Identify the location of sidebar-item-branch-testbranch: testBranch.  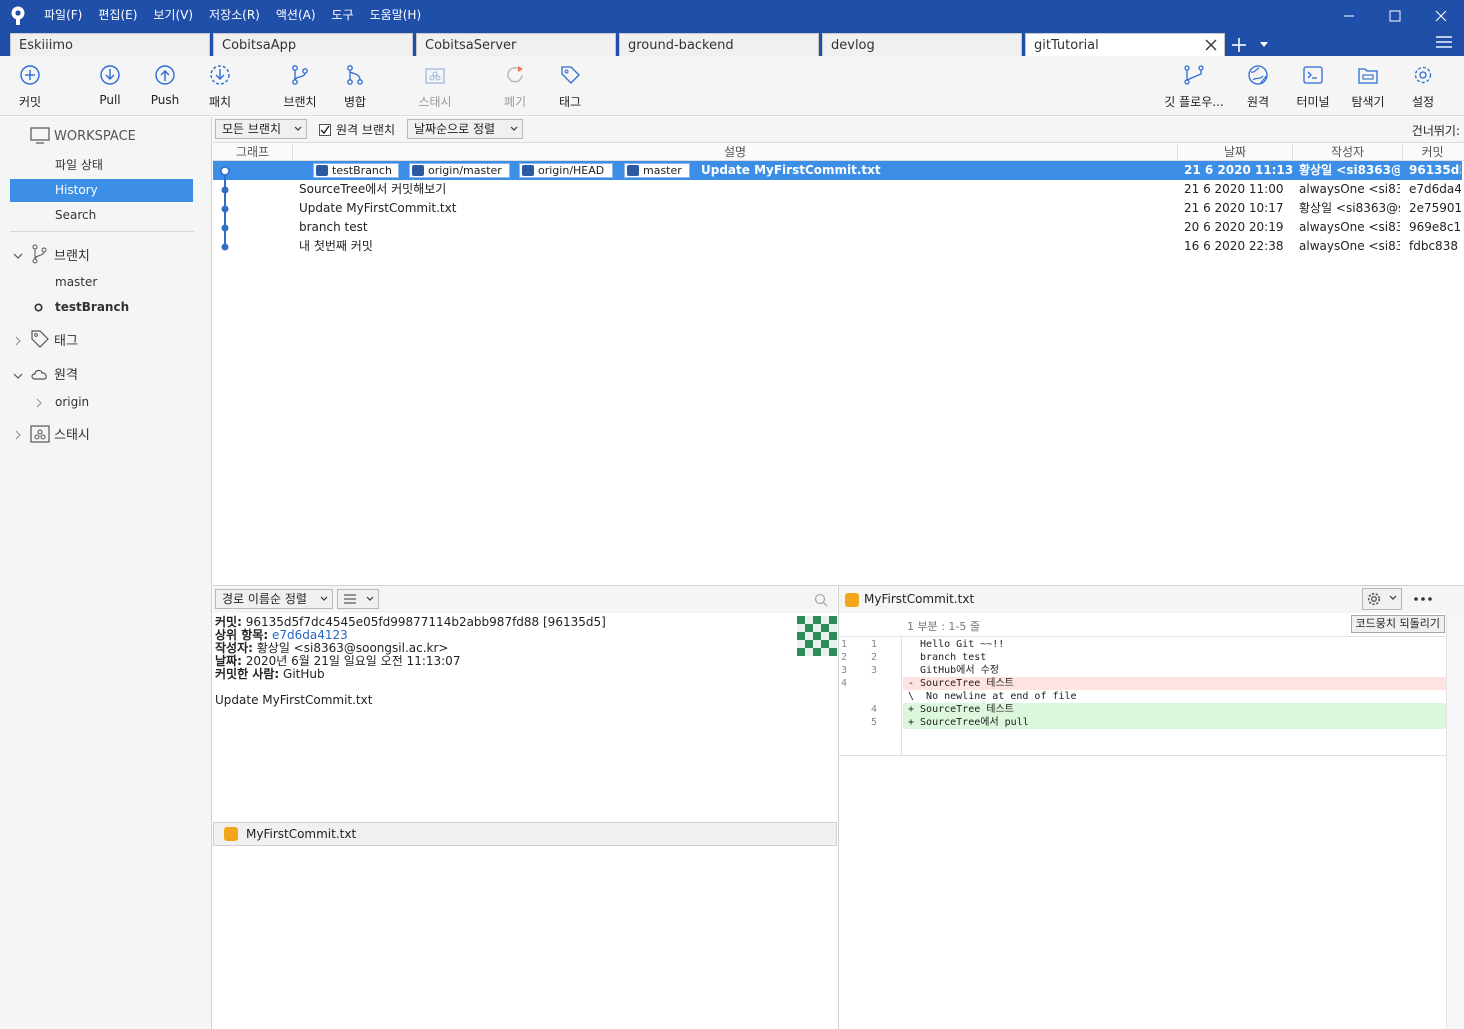
(101, 307).